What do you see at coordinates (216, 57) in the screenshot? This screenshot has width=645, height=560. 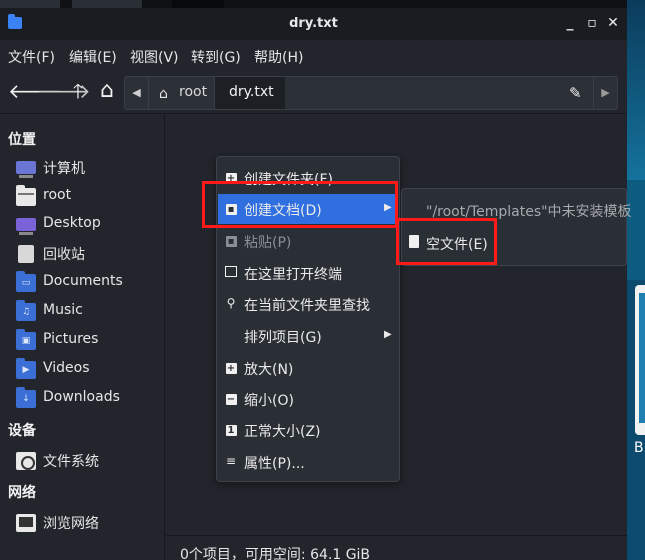 I see `menu-go: 转到(G)` at bounding box center [216, 57].